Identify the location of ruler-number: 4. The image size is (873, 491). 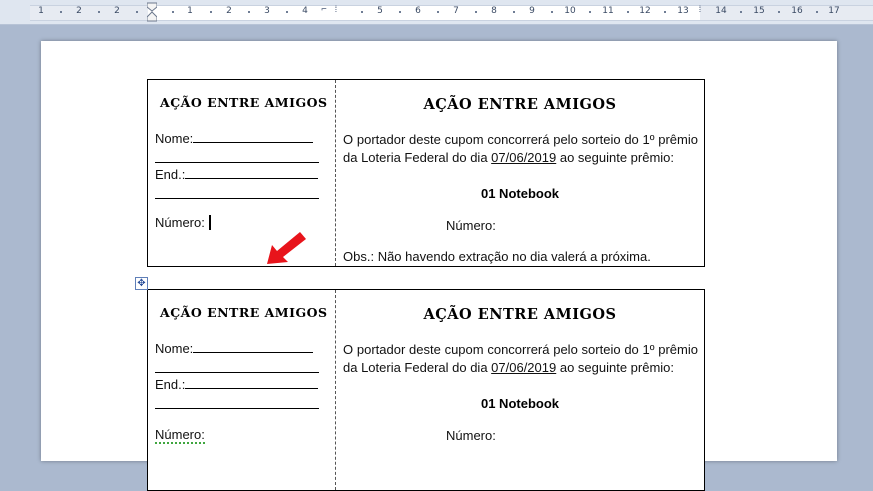
(305, 11).